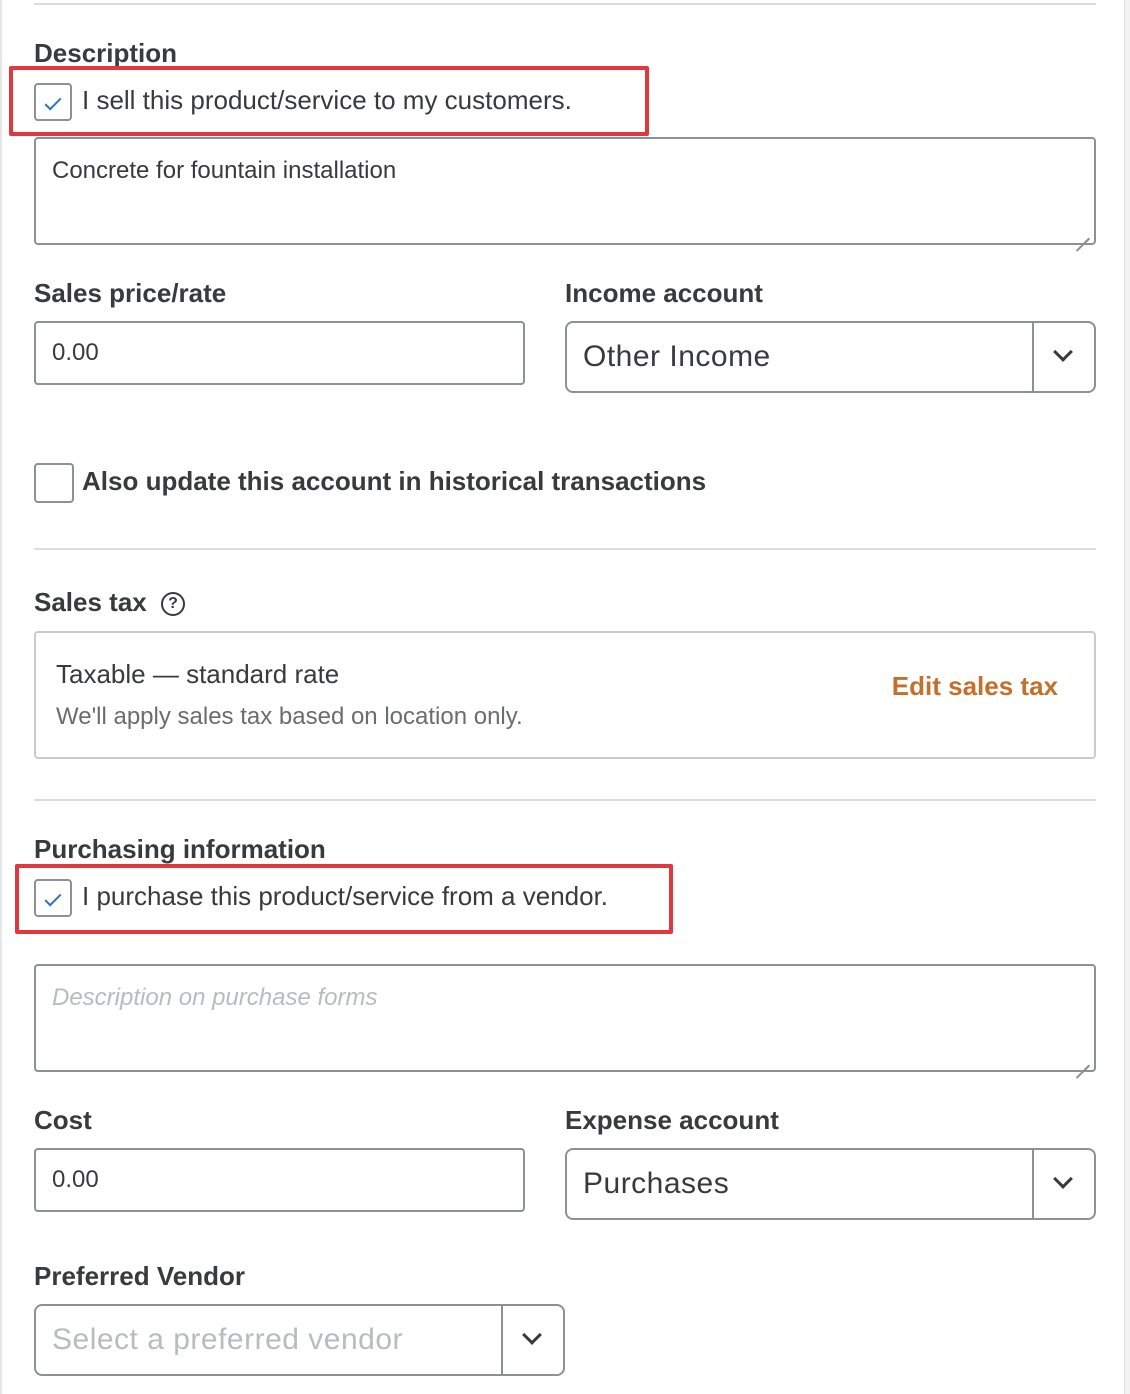 The image size is (1130, 1394). I want to click on cost-value: 0.00, so click(75, 1179).